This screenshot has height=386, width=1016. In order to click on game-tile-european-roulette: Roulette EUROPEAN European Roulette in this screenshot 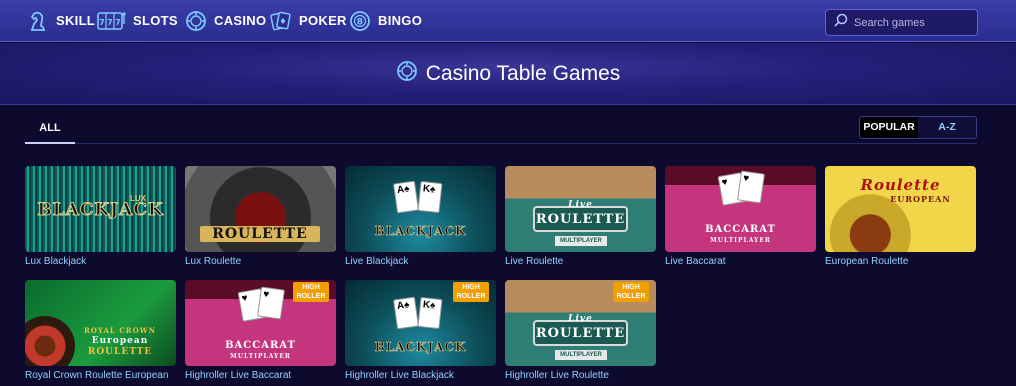, I will do `click(900, 216)`.